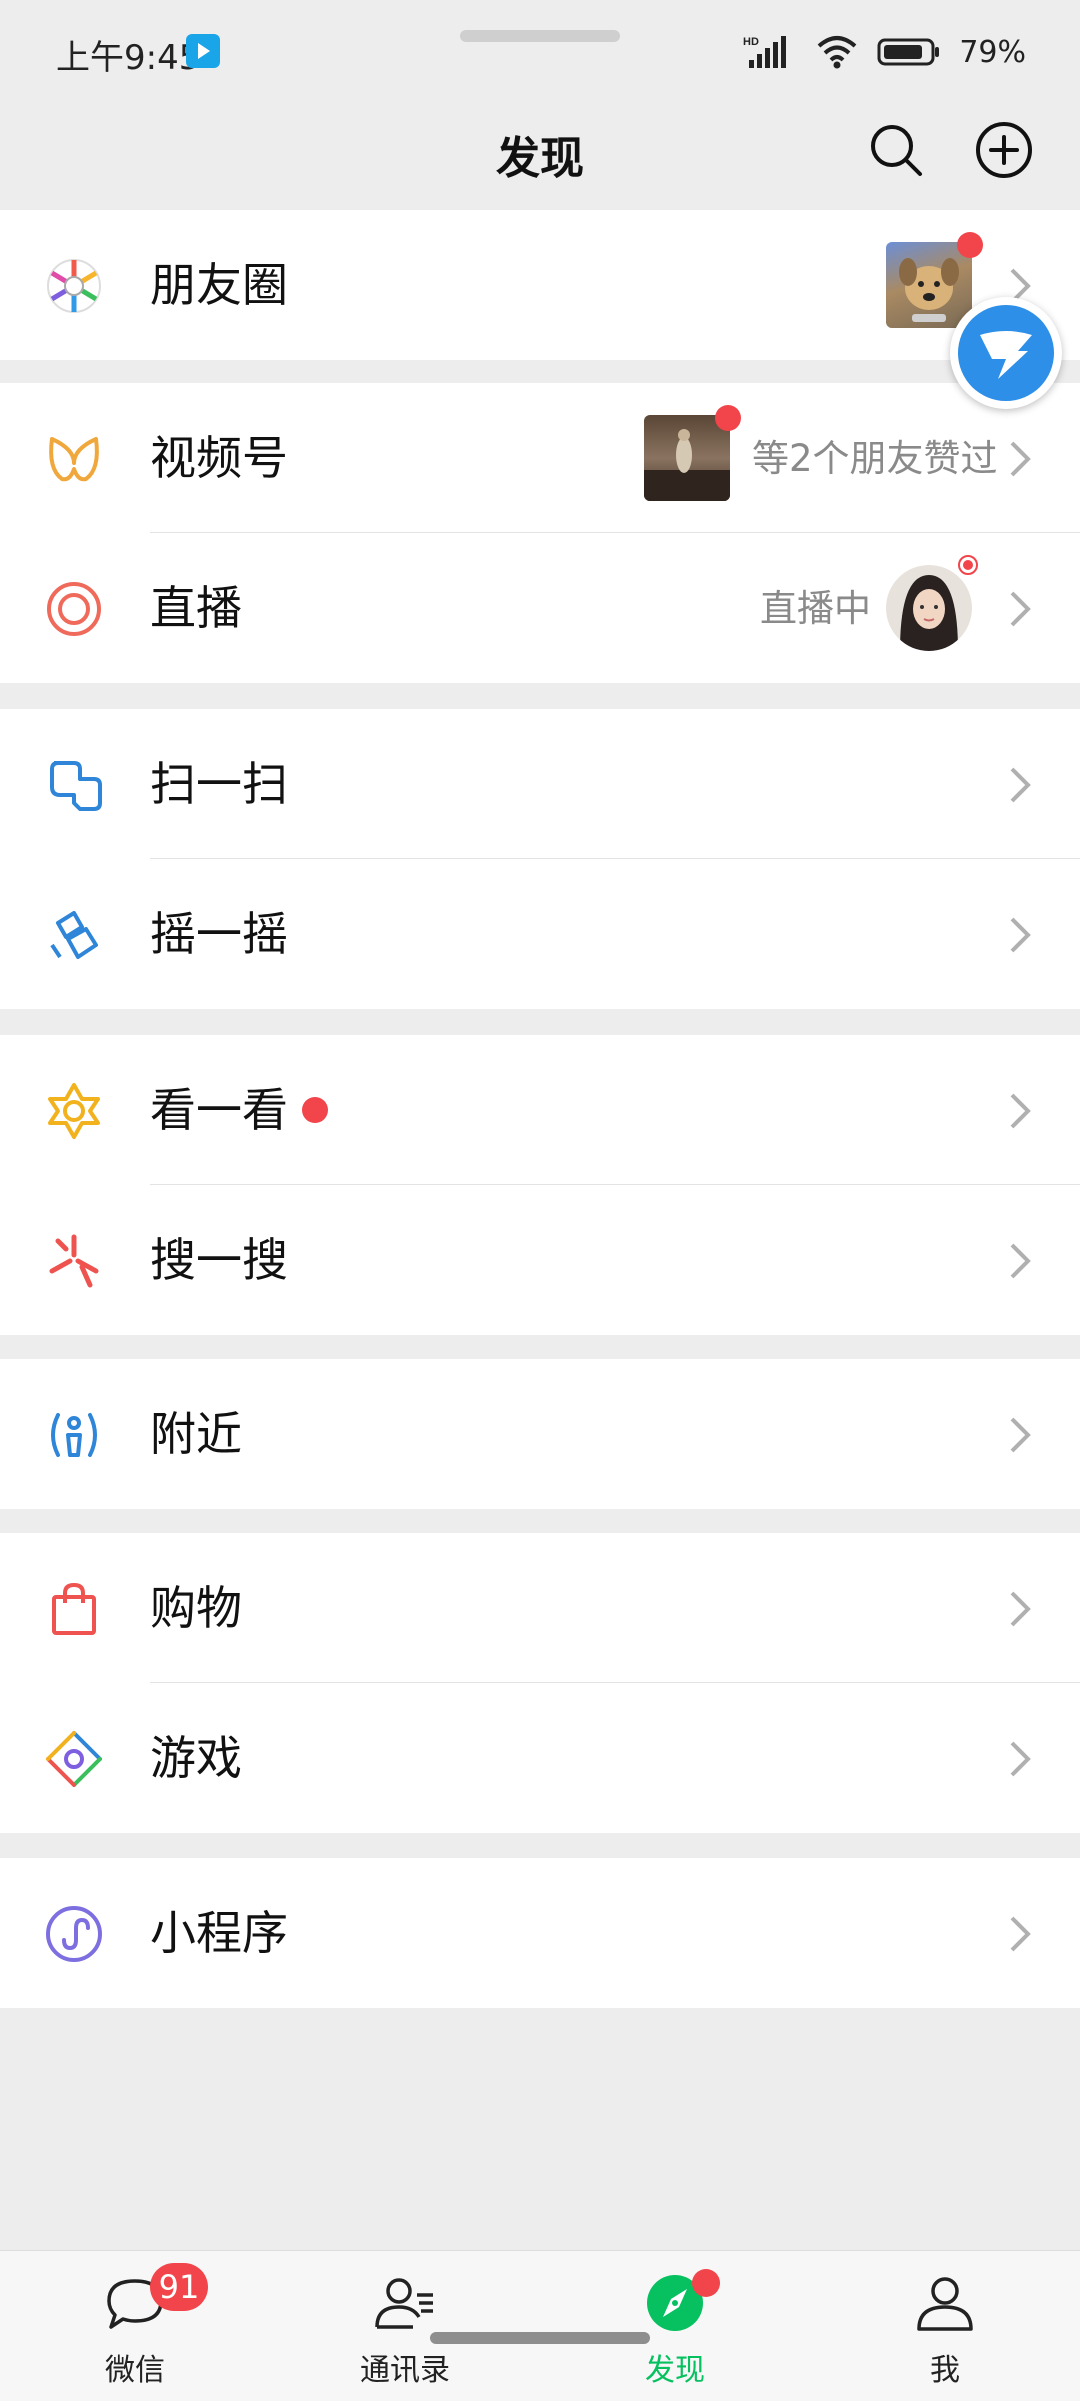  Describe the element at coordinates (540, 934) in the screenshot. I see `row-shake: 摇一摇` at that location.